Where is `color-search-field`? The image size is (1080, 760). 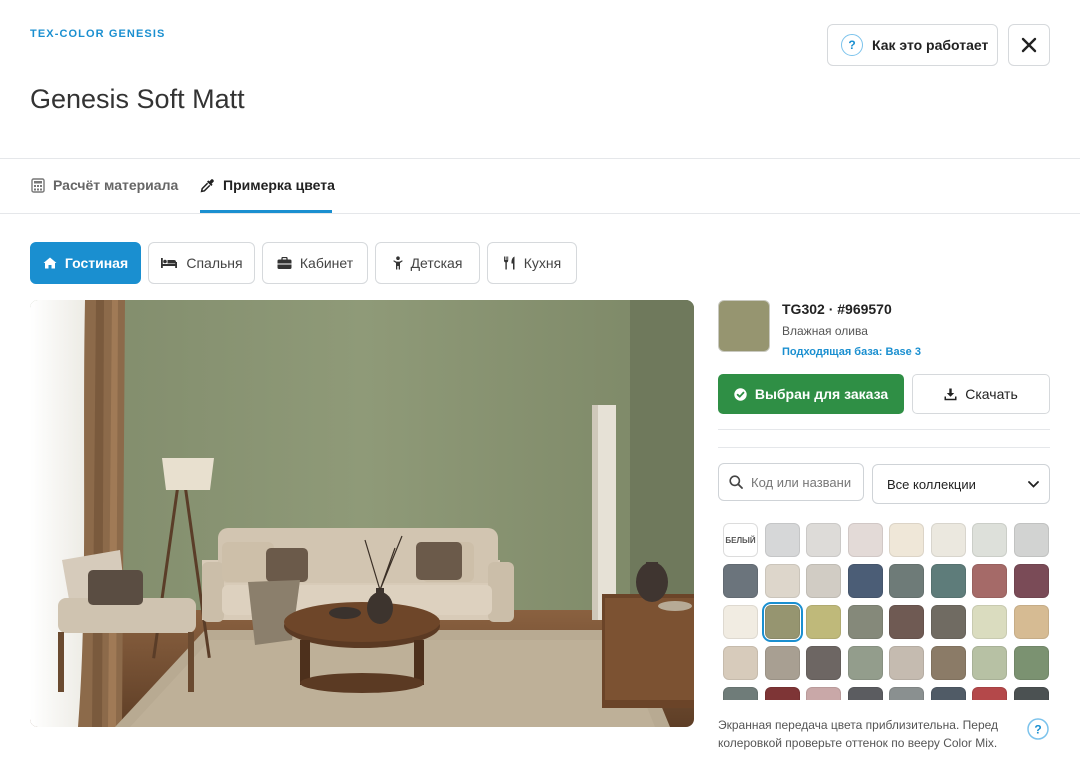 color-search-field is located at coordinates (791, 482).